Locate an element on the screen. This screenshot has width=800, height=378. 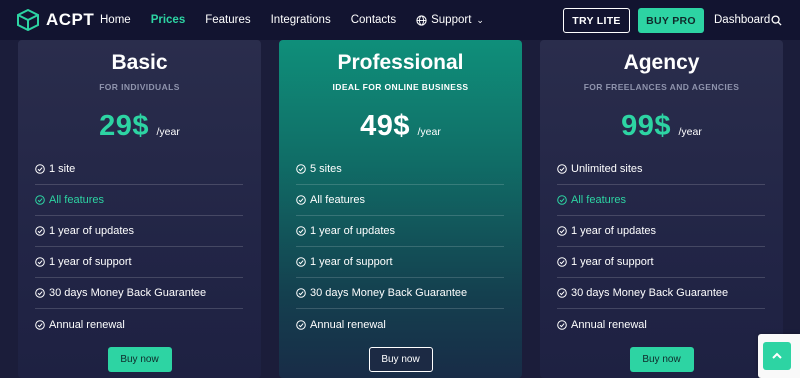
globe-icon is located at coordinates (421, 20).